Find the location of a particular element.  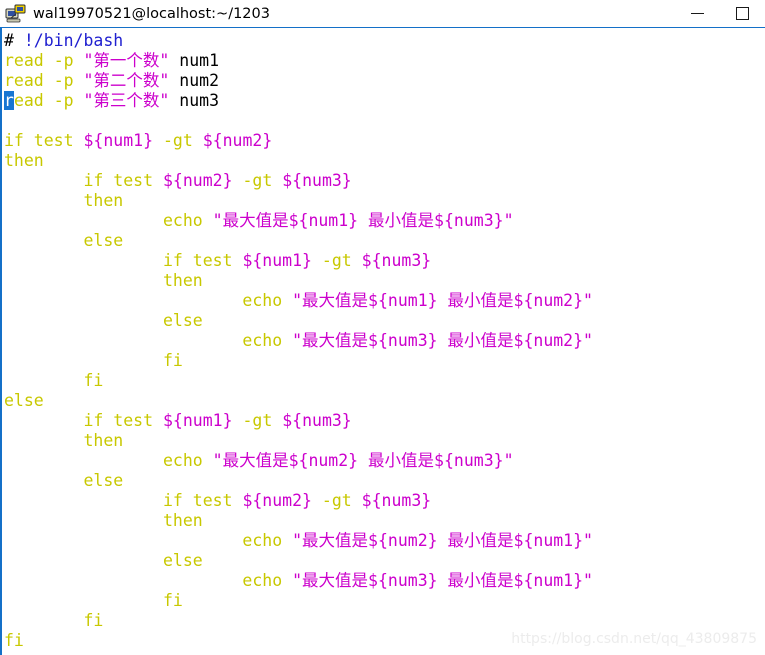

window-title: wal19970521@localhost:~/1203 is located at coordinates (151, 13).